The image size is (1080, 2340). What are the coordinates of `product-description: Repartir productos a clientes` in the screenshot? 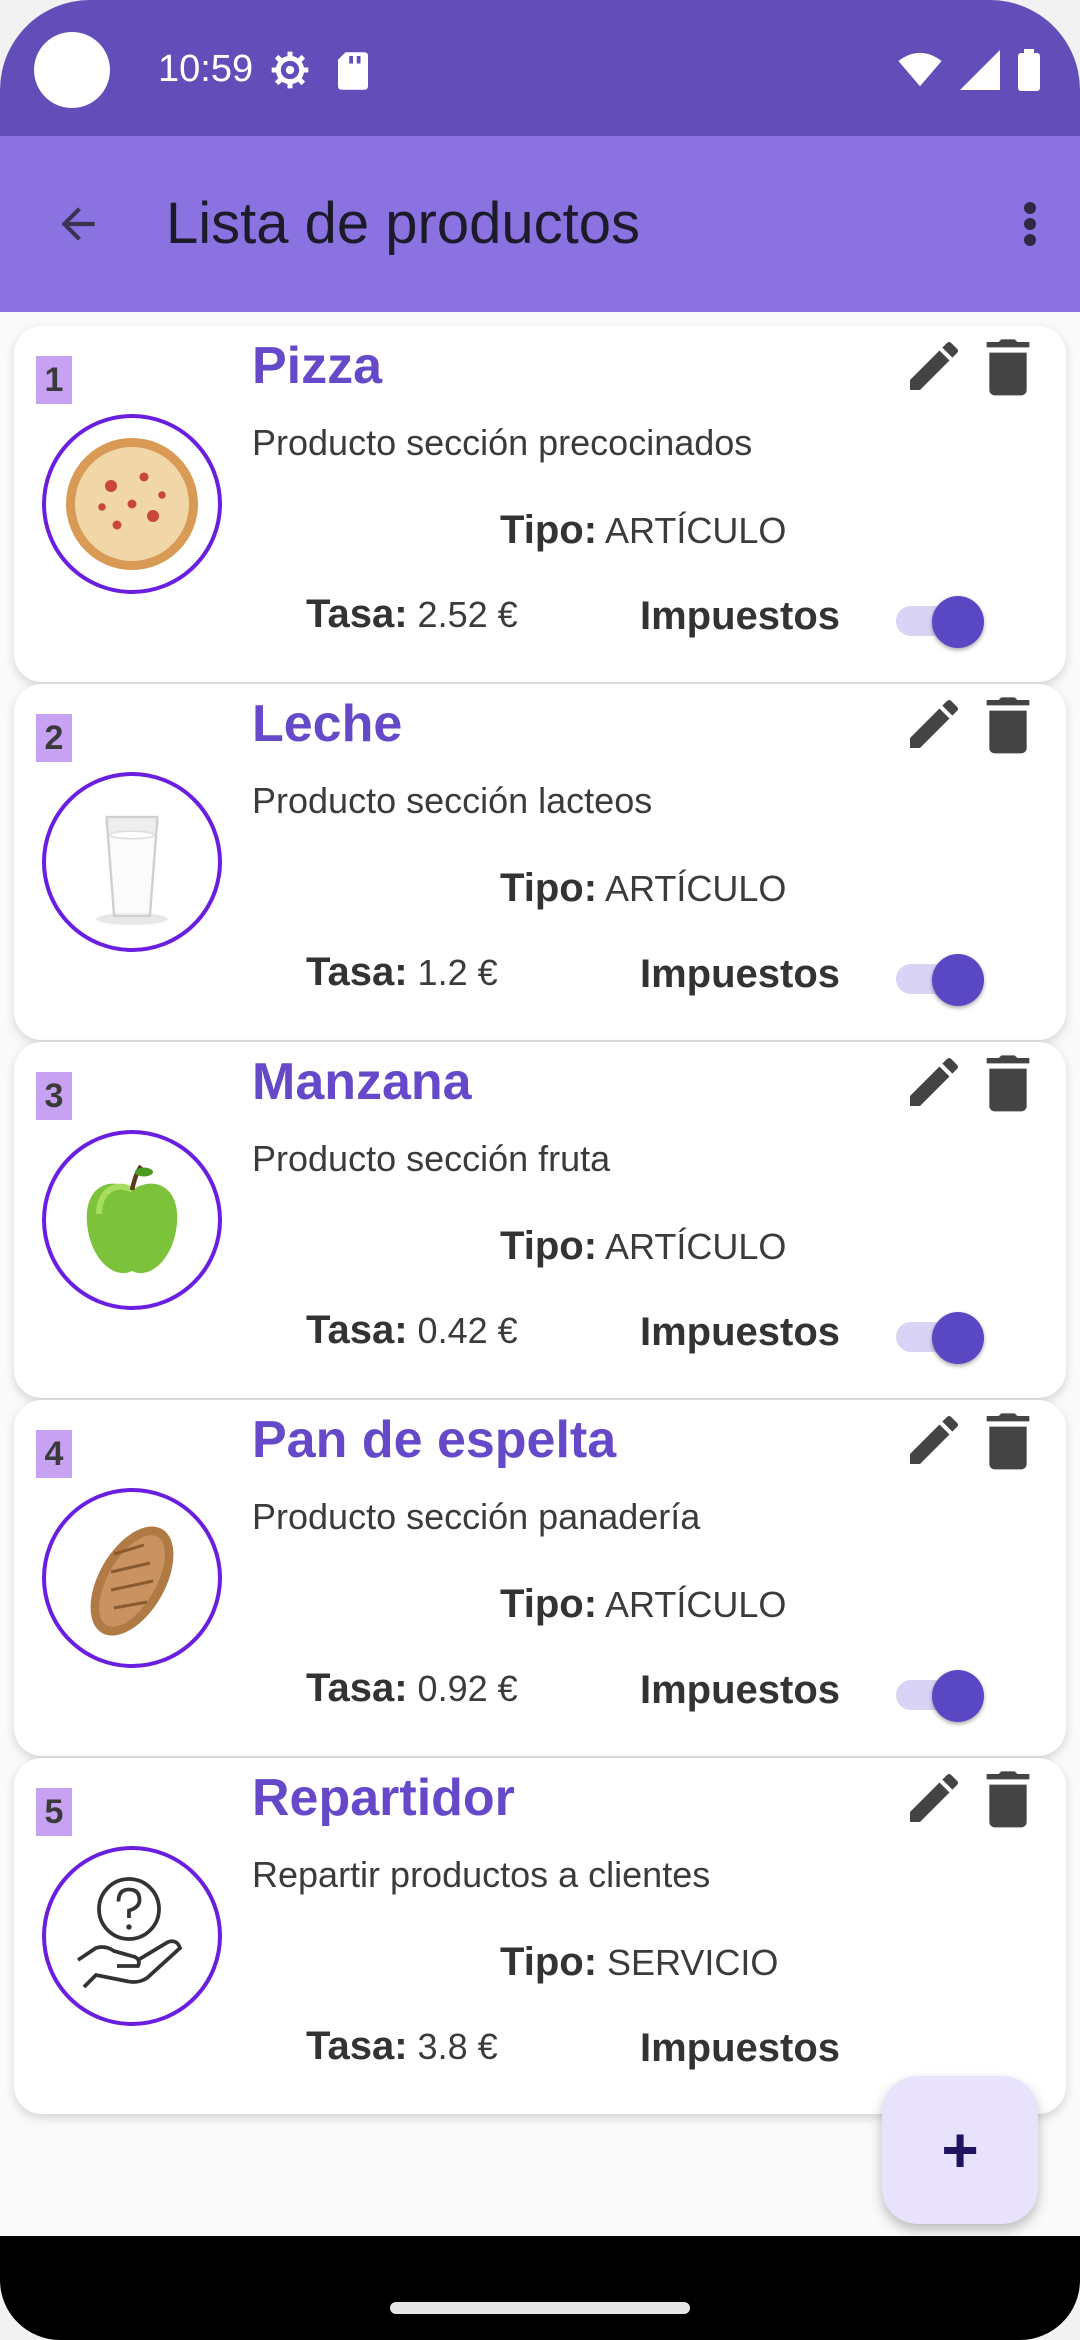 It's located at (481, 1874).